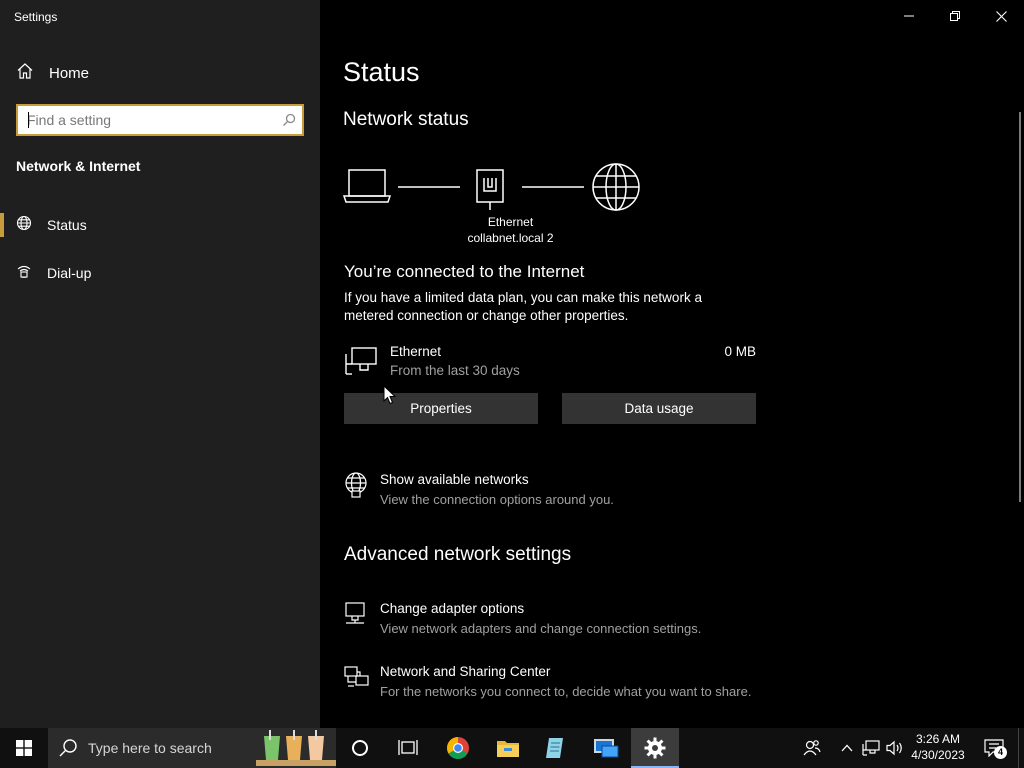 The image size is (1024, 768). I want to click on file-explorer-taskbar-button, so click(508, 748).